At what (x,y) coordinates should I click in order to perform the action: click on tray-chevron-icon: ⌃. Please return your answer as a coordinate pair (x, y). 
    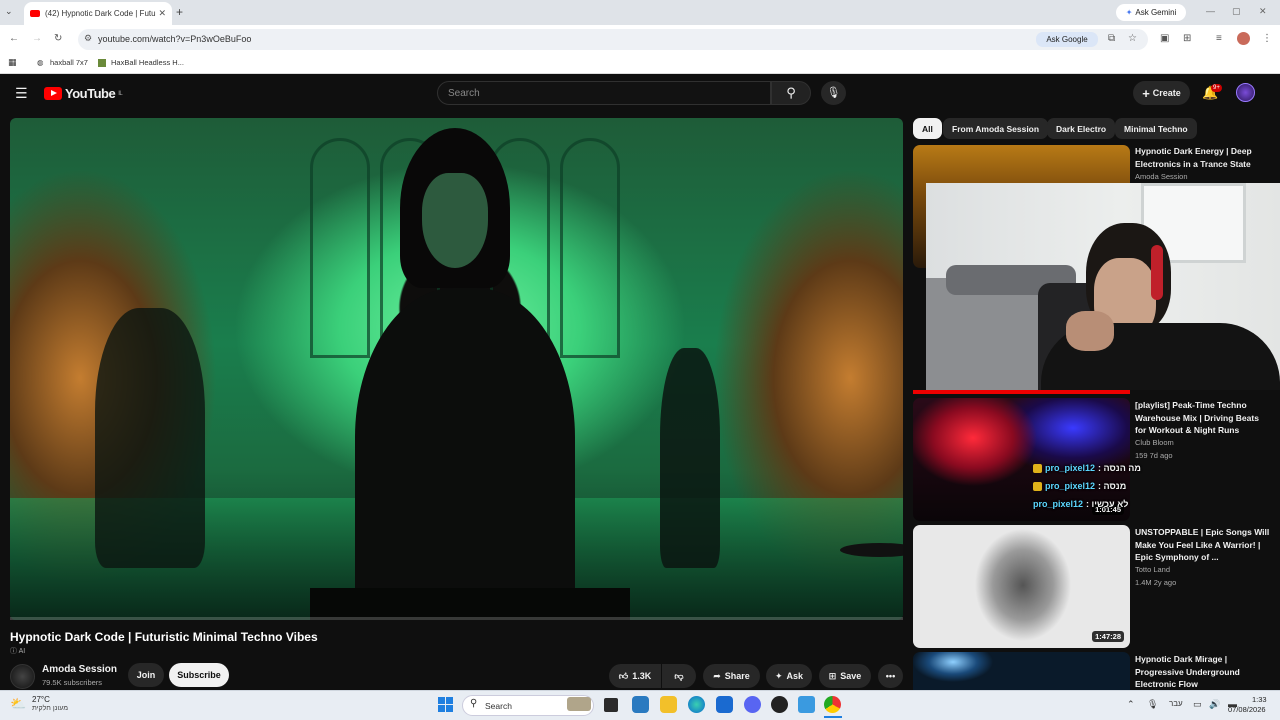
    Looking at the image, I should click on (1131, 704).